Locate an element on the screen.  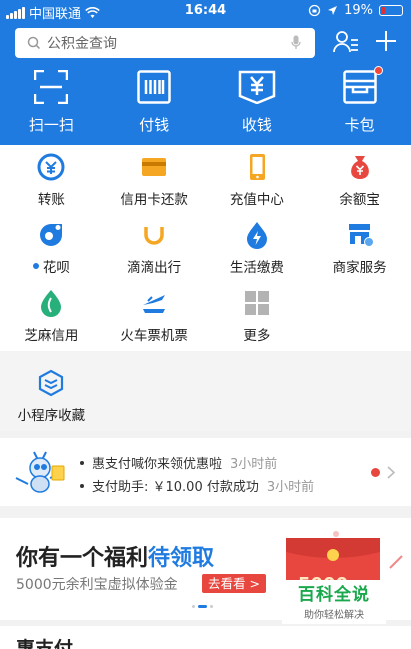
grid-item-merchant: 商家服务 is located at coordinates (359, 248).